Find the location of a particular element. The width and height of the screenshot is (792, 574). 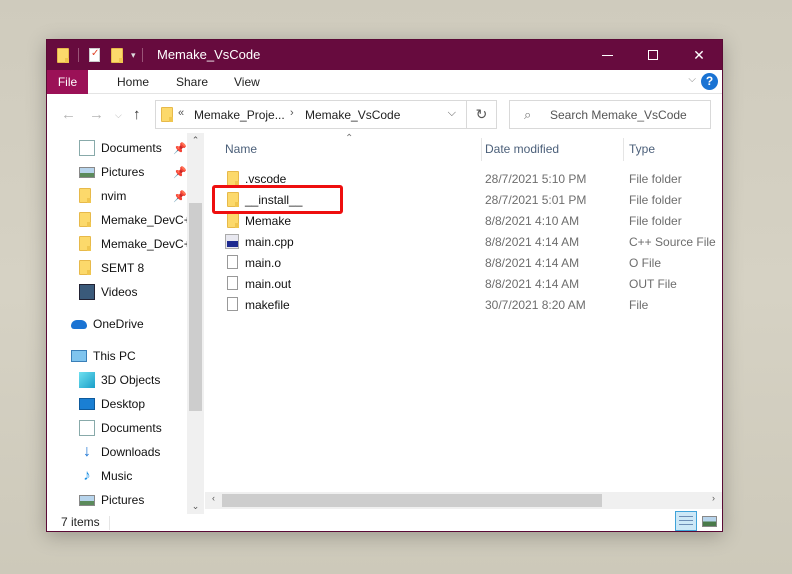

details-view-icon is located at coordinates (686, 521).